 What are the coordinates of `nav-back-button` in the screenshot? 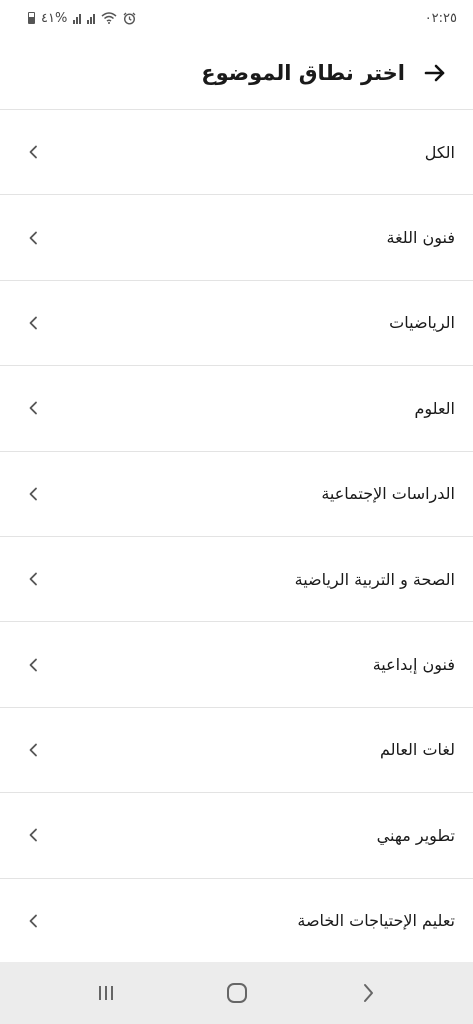 It's located at (368, 993).